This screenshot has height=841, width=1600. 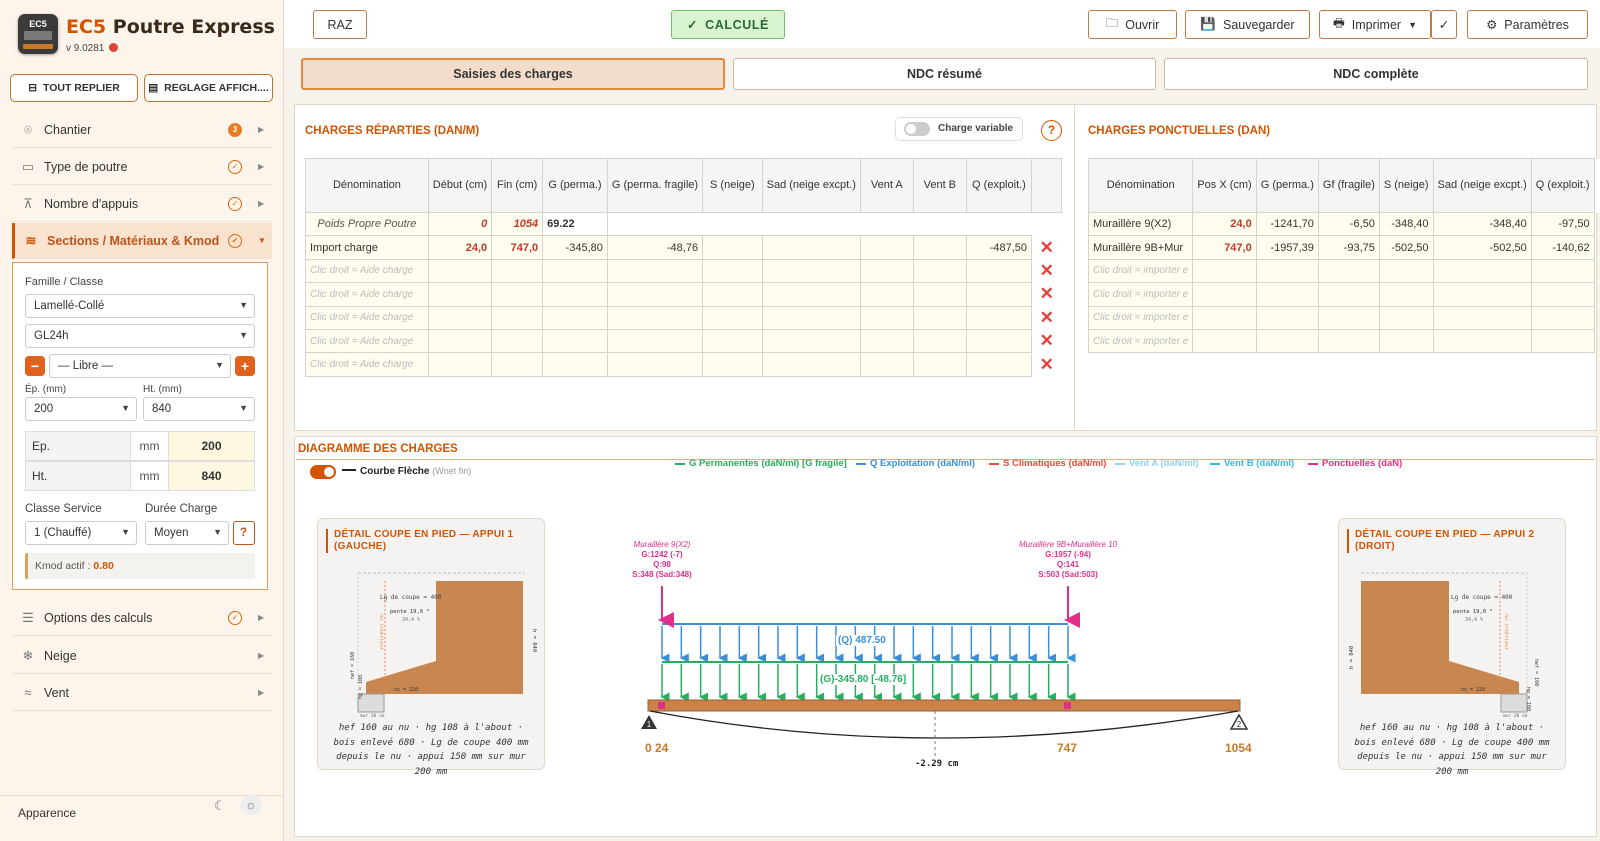 What do you see at coordinates (1051, 130) in the screenshot?
I see `reparties-help-button: ?` at bounding box center [1051, 130].